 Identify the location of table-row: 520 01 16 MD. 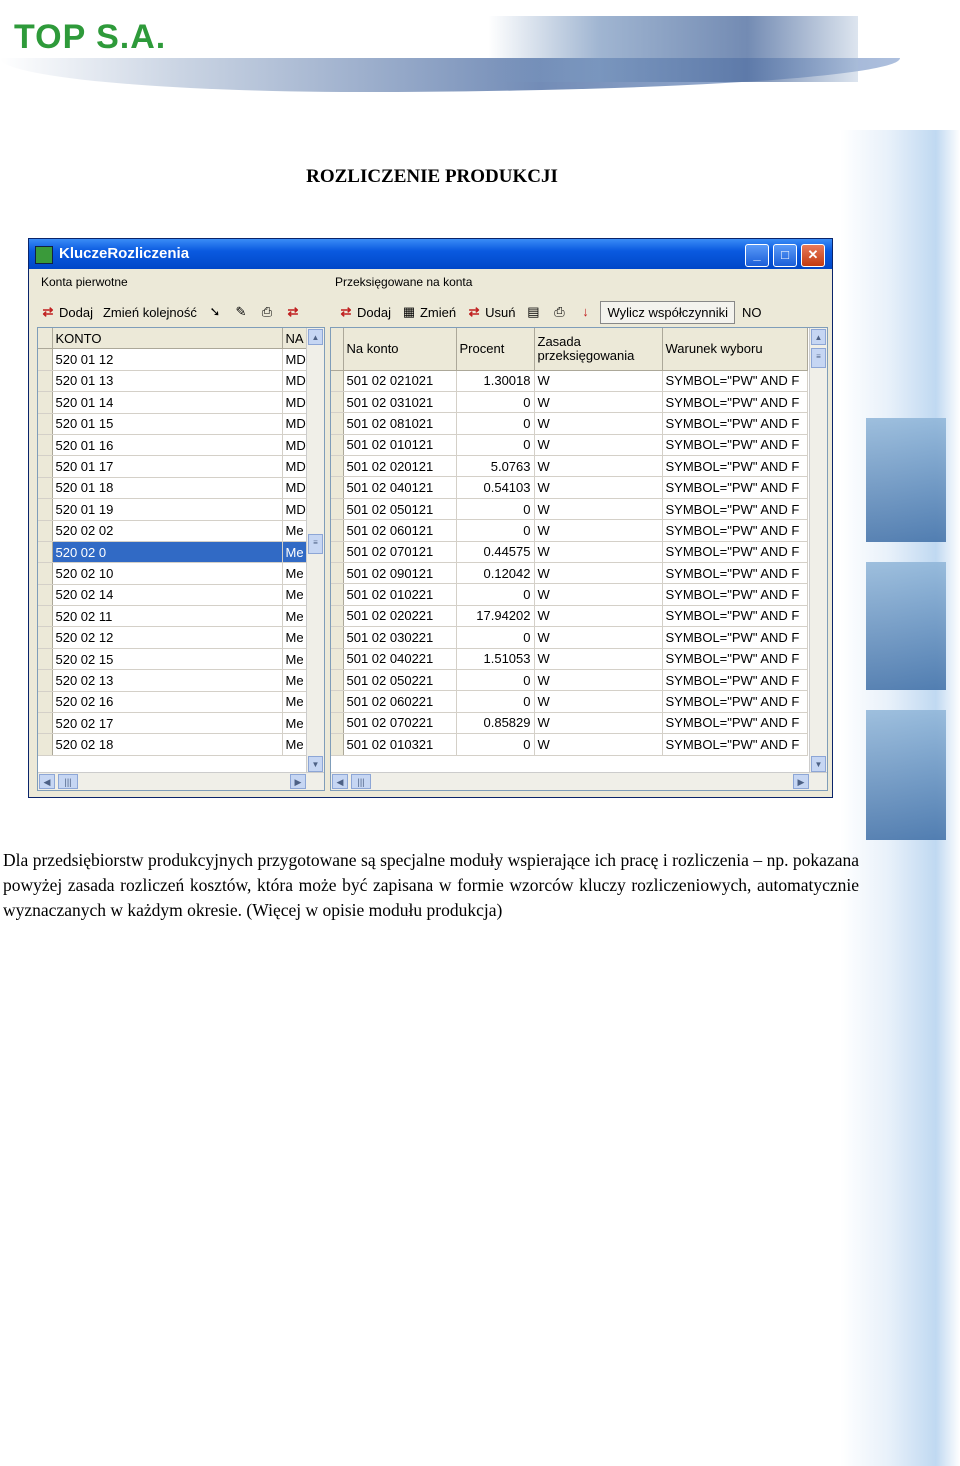
(173, 445).